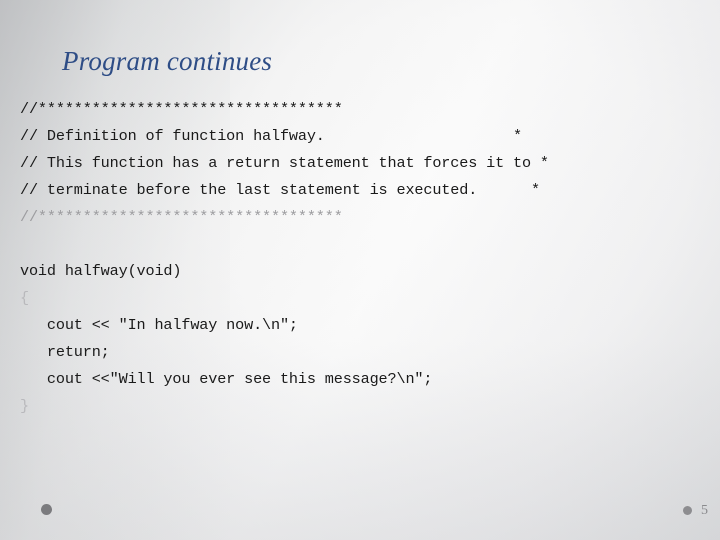  I want to click on code-line: return;, so click(65, 352).